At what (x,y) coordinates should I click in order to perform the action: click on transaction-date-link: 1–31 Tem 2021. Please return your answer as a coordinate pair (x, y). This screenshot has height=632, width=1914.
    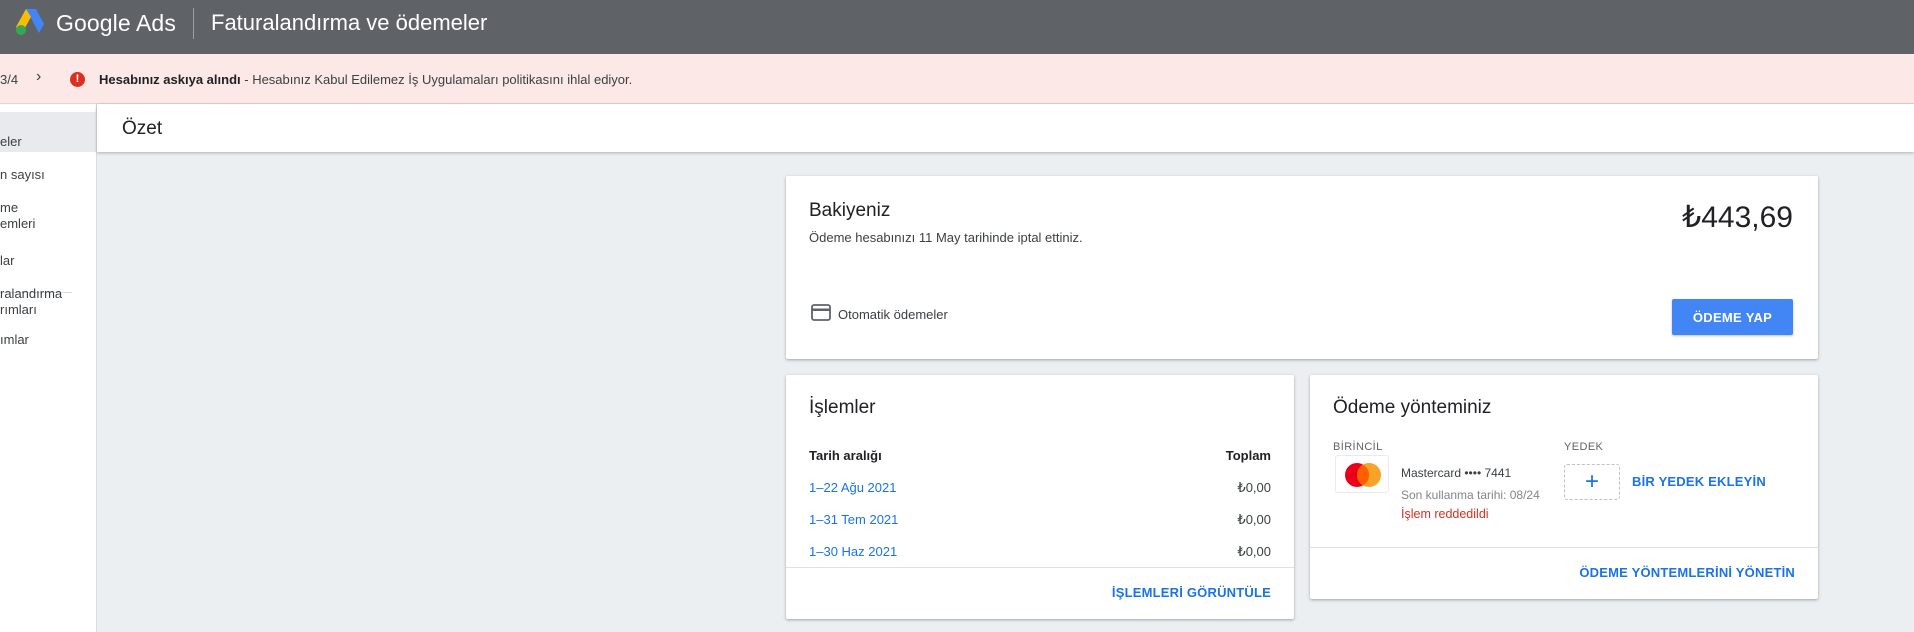
    Looking at the image, I should click on (853, 519).